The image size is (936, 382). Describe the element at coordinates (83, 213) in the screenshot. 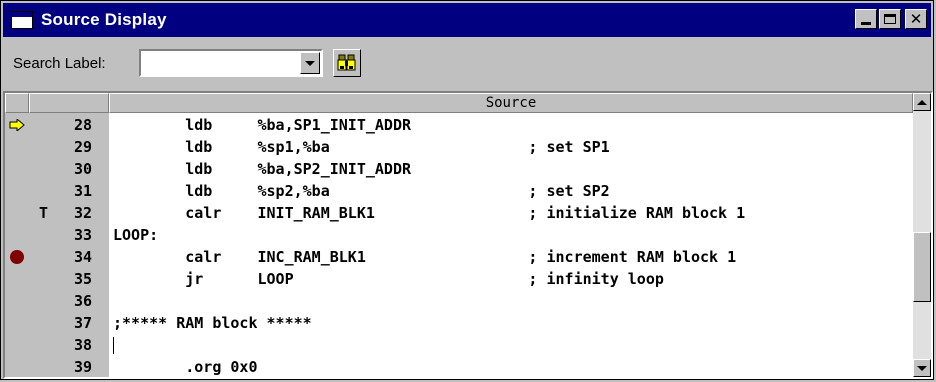

I see `line-number: 32` at that location.